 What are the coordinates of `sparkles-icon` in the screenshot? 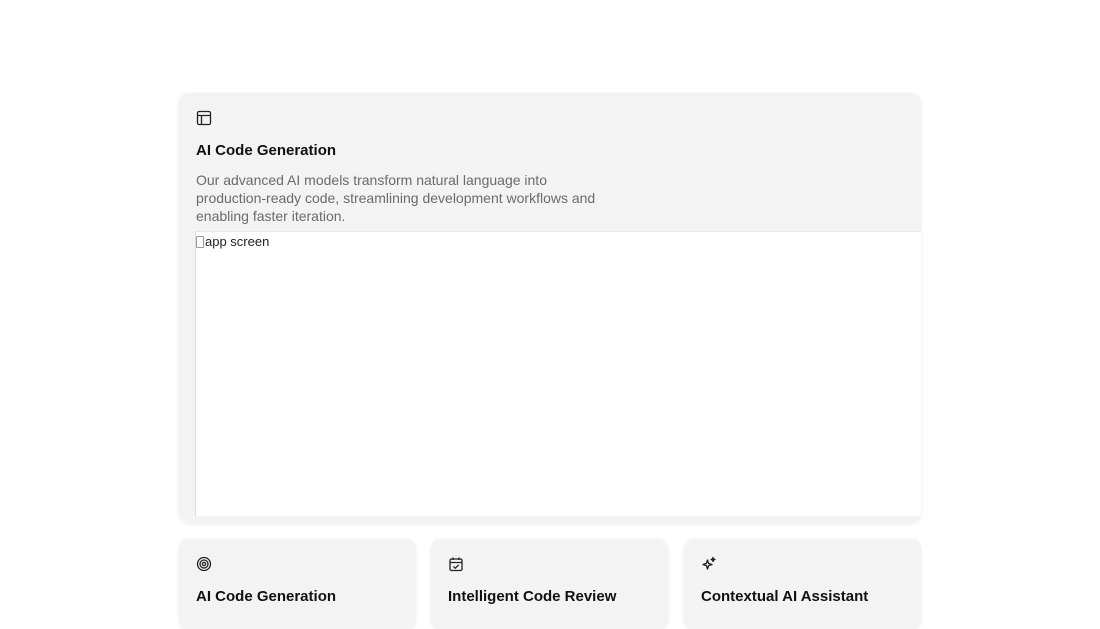 It's located at (709, 563).